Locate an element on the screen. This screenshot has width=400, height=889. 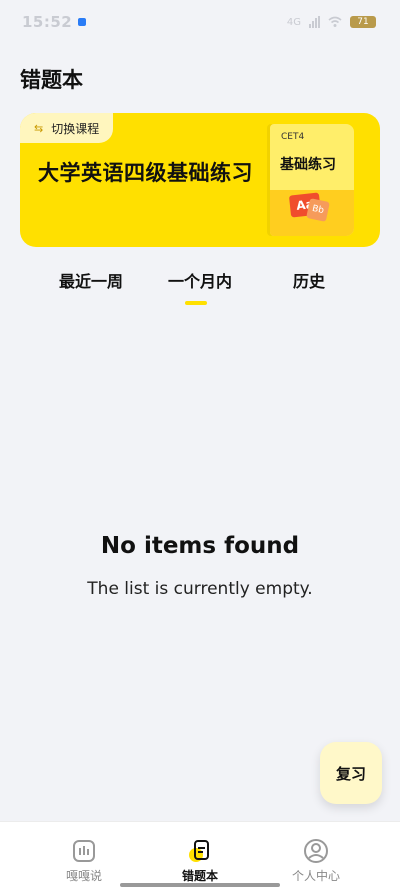
chat-bars-icon is located at coordinates (84, 851).